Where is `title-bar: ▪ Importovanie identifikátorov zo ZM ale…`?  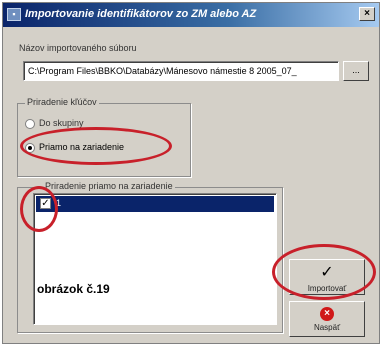
title-bar: ▪ Importovanie identifikátorov zo ZM ale… is located at coordinates (191, 15).